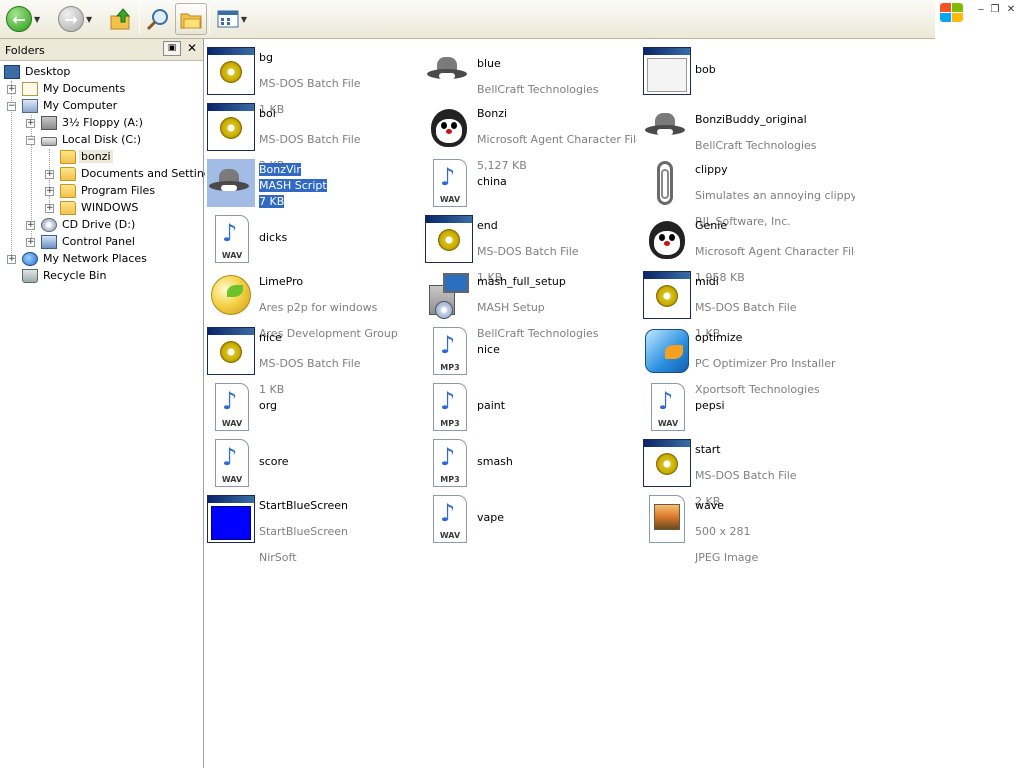 This screenshot has width=1024, height=768. I want to click on file-item: bg MS-DOS Batch File 1 KB, so click(312, 79).